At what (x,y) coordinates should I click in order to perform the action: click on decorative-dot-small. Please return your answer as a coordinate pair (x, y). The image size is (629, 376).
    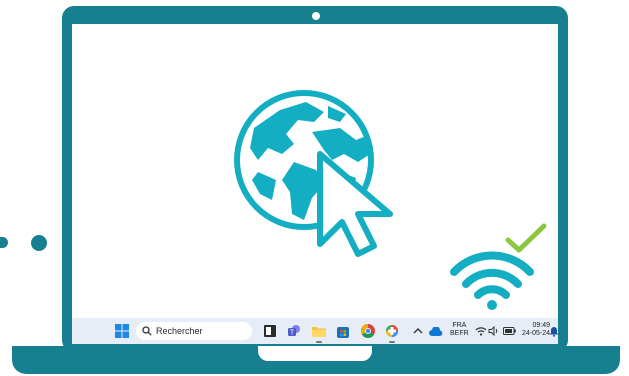
    Looking at the image, I should click on (4, 242).